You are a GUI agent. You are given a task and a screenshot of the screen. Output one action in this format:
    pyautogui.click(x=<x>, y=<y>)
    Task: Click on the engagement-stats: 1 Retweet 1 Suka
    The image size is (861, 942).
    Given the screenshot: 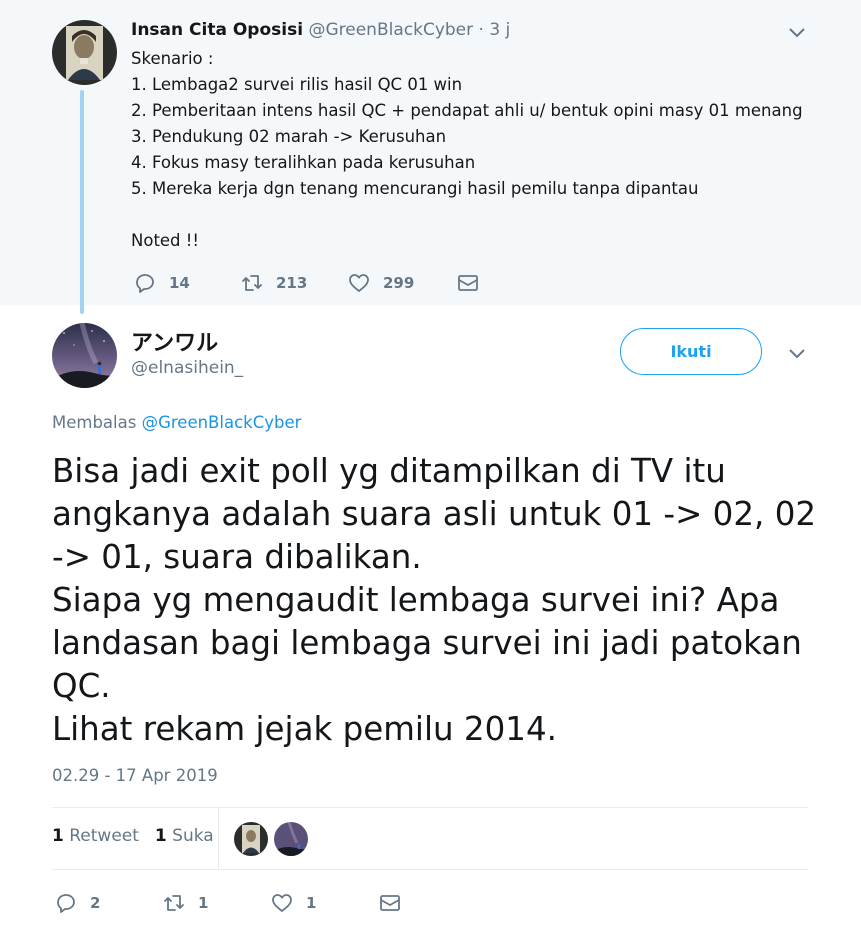 What is the action you would take?
    pyautogui.click(x=133, y=836)
    